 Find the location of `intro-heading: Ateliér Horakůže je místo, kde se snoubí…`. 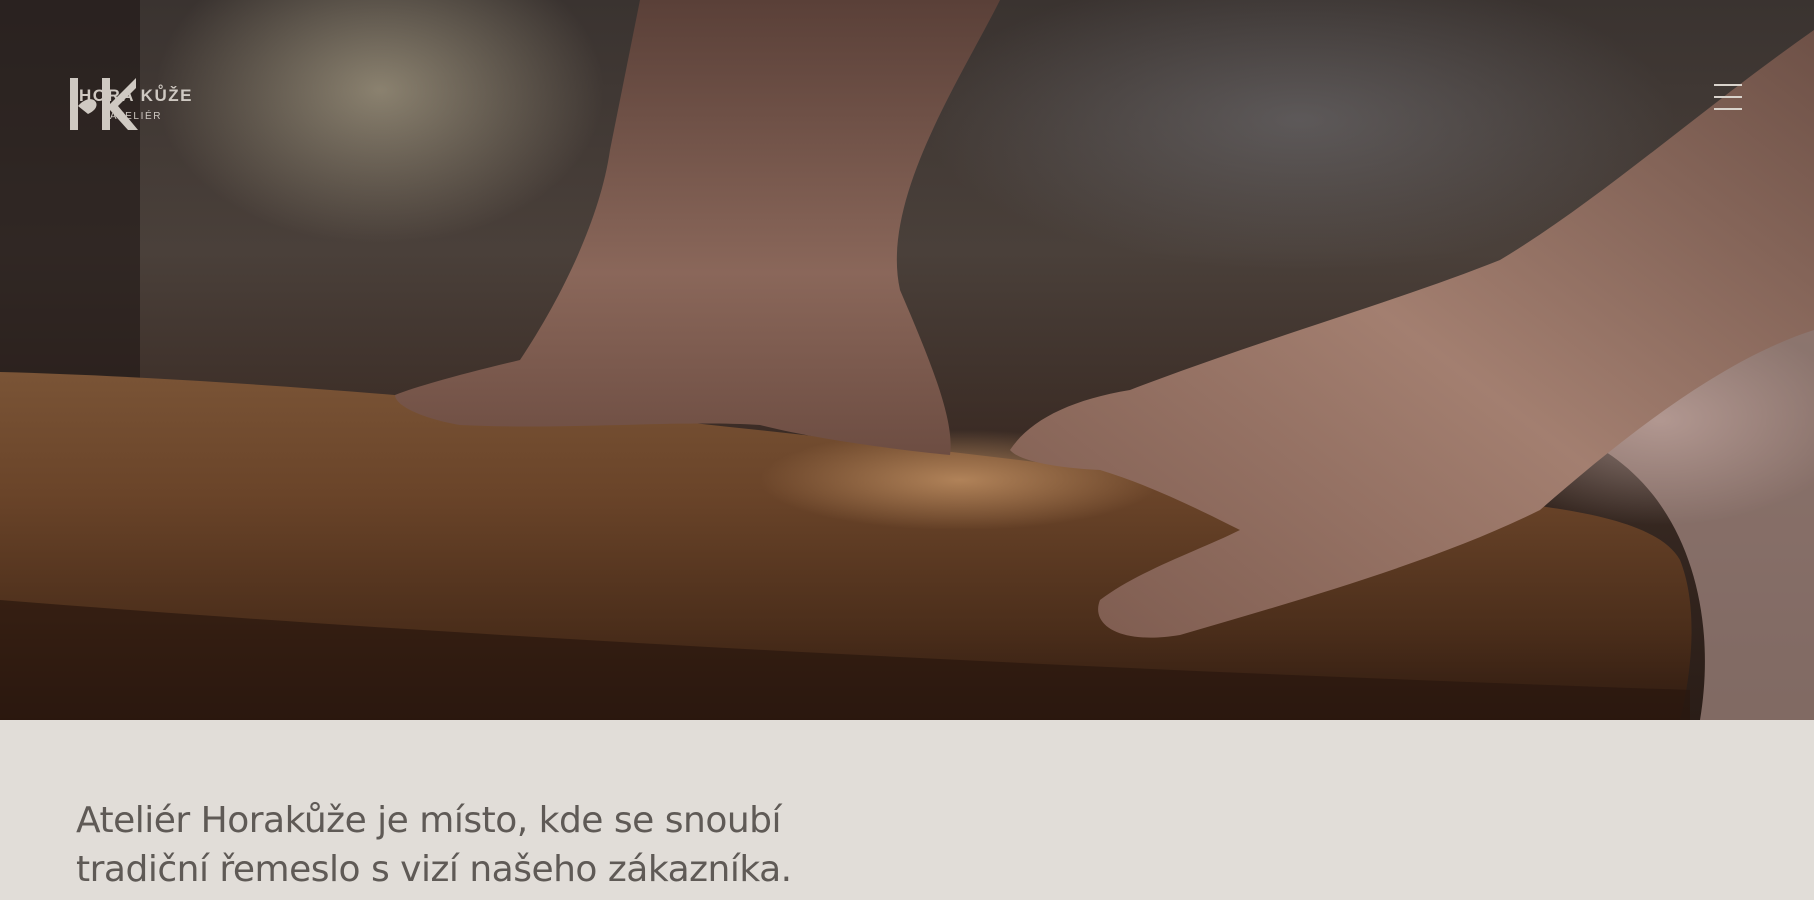

intro-heading: Ateliér Horakůže je místo, kde se snoubí… is located at coordinates (526, 845).